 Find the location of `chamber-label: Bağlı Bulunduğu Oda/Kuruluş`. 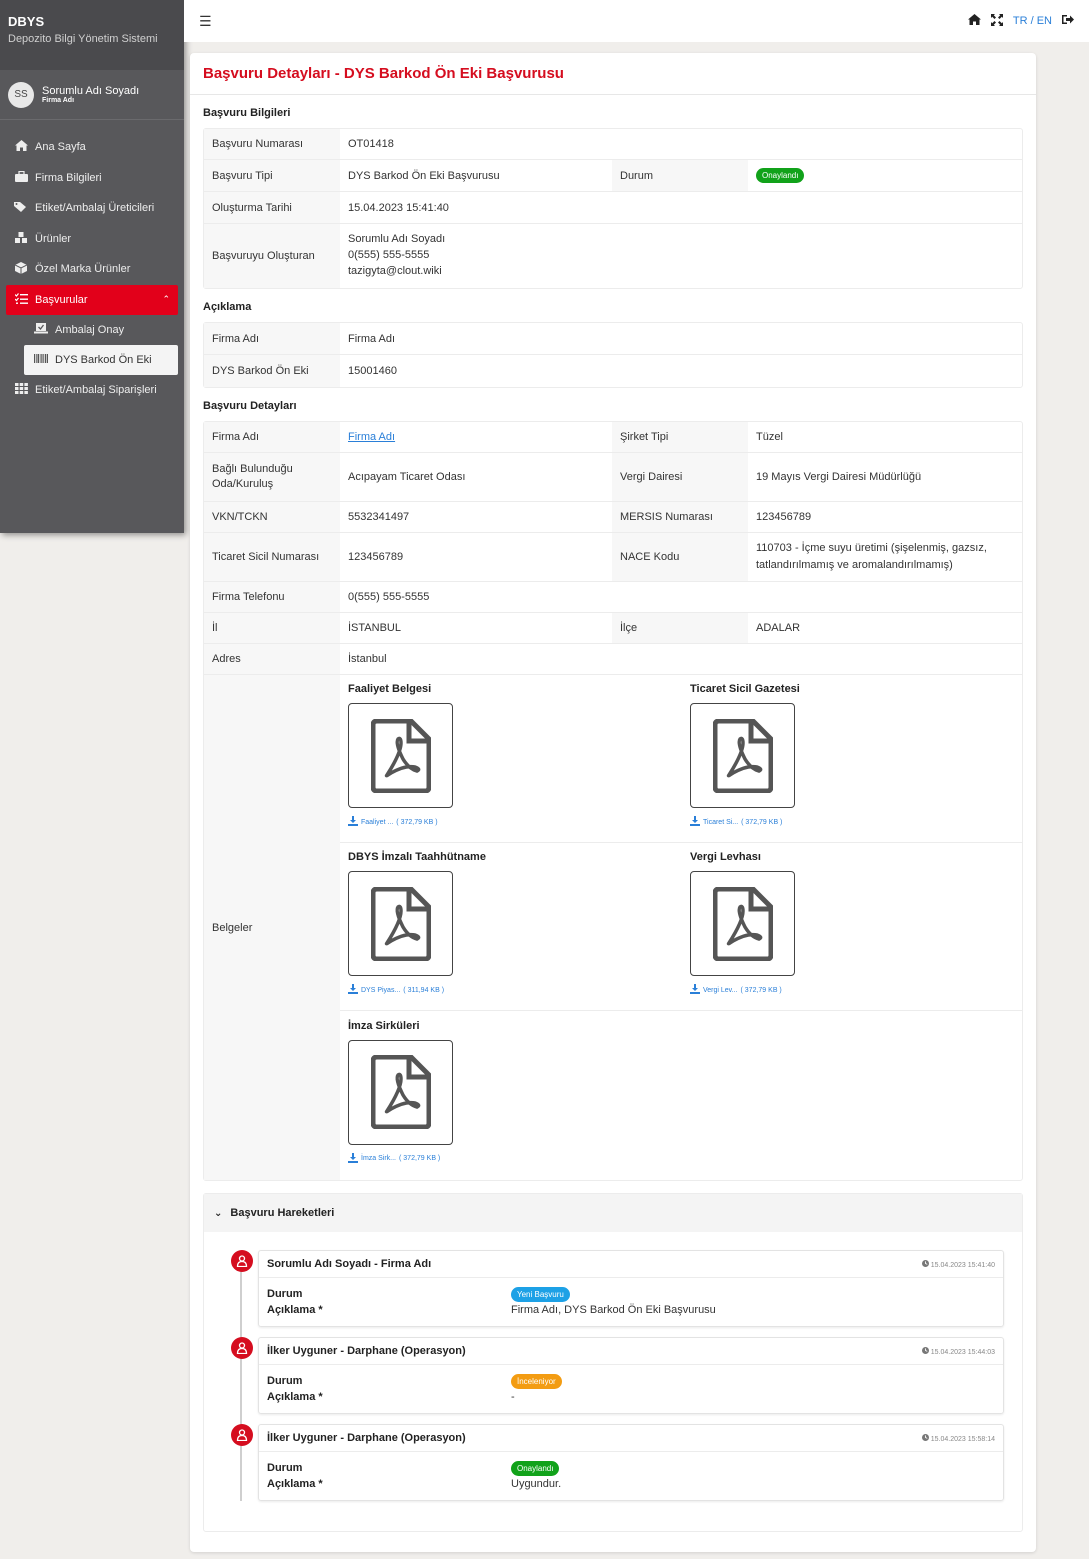

chamber-label: Bağlı Bulunduğu Oda/Kuruluş is located at coordinates (272, 477).